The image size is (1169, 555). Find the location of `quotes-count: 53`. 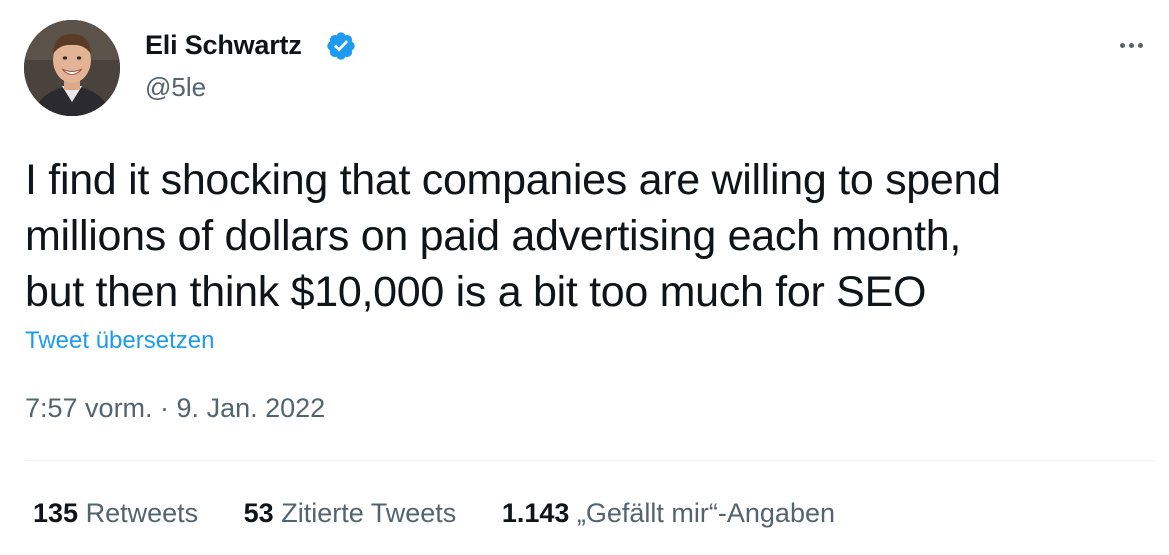

quotes-count: 53 is located at coordinates (258, 513).